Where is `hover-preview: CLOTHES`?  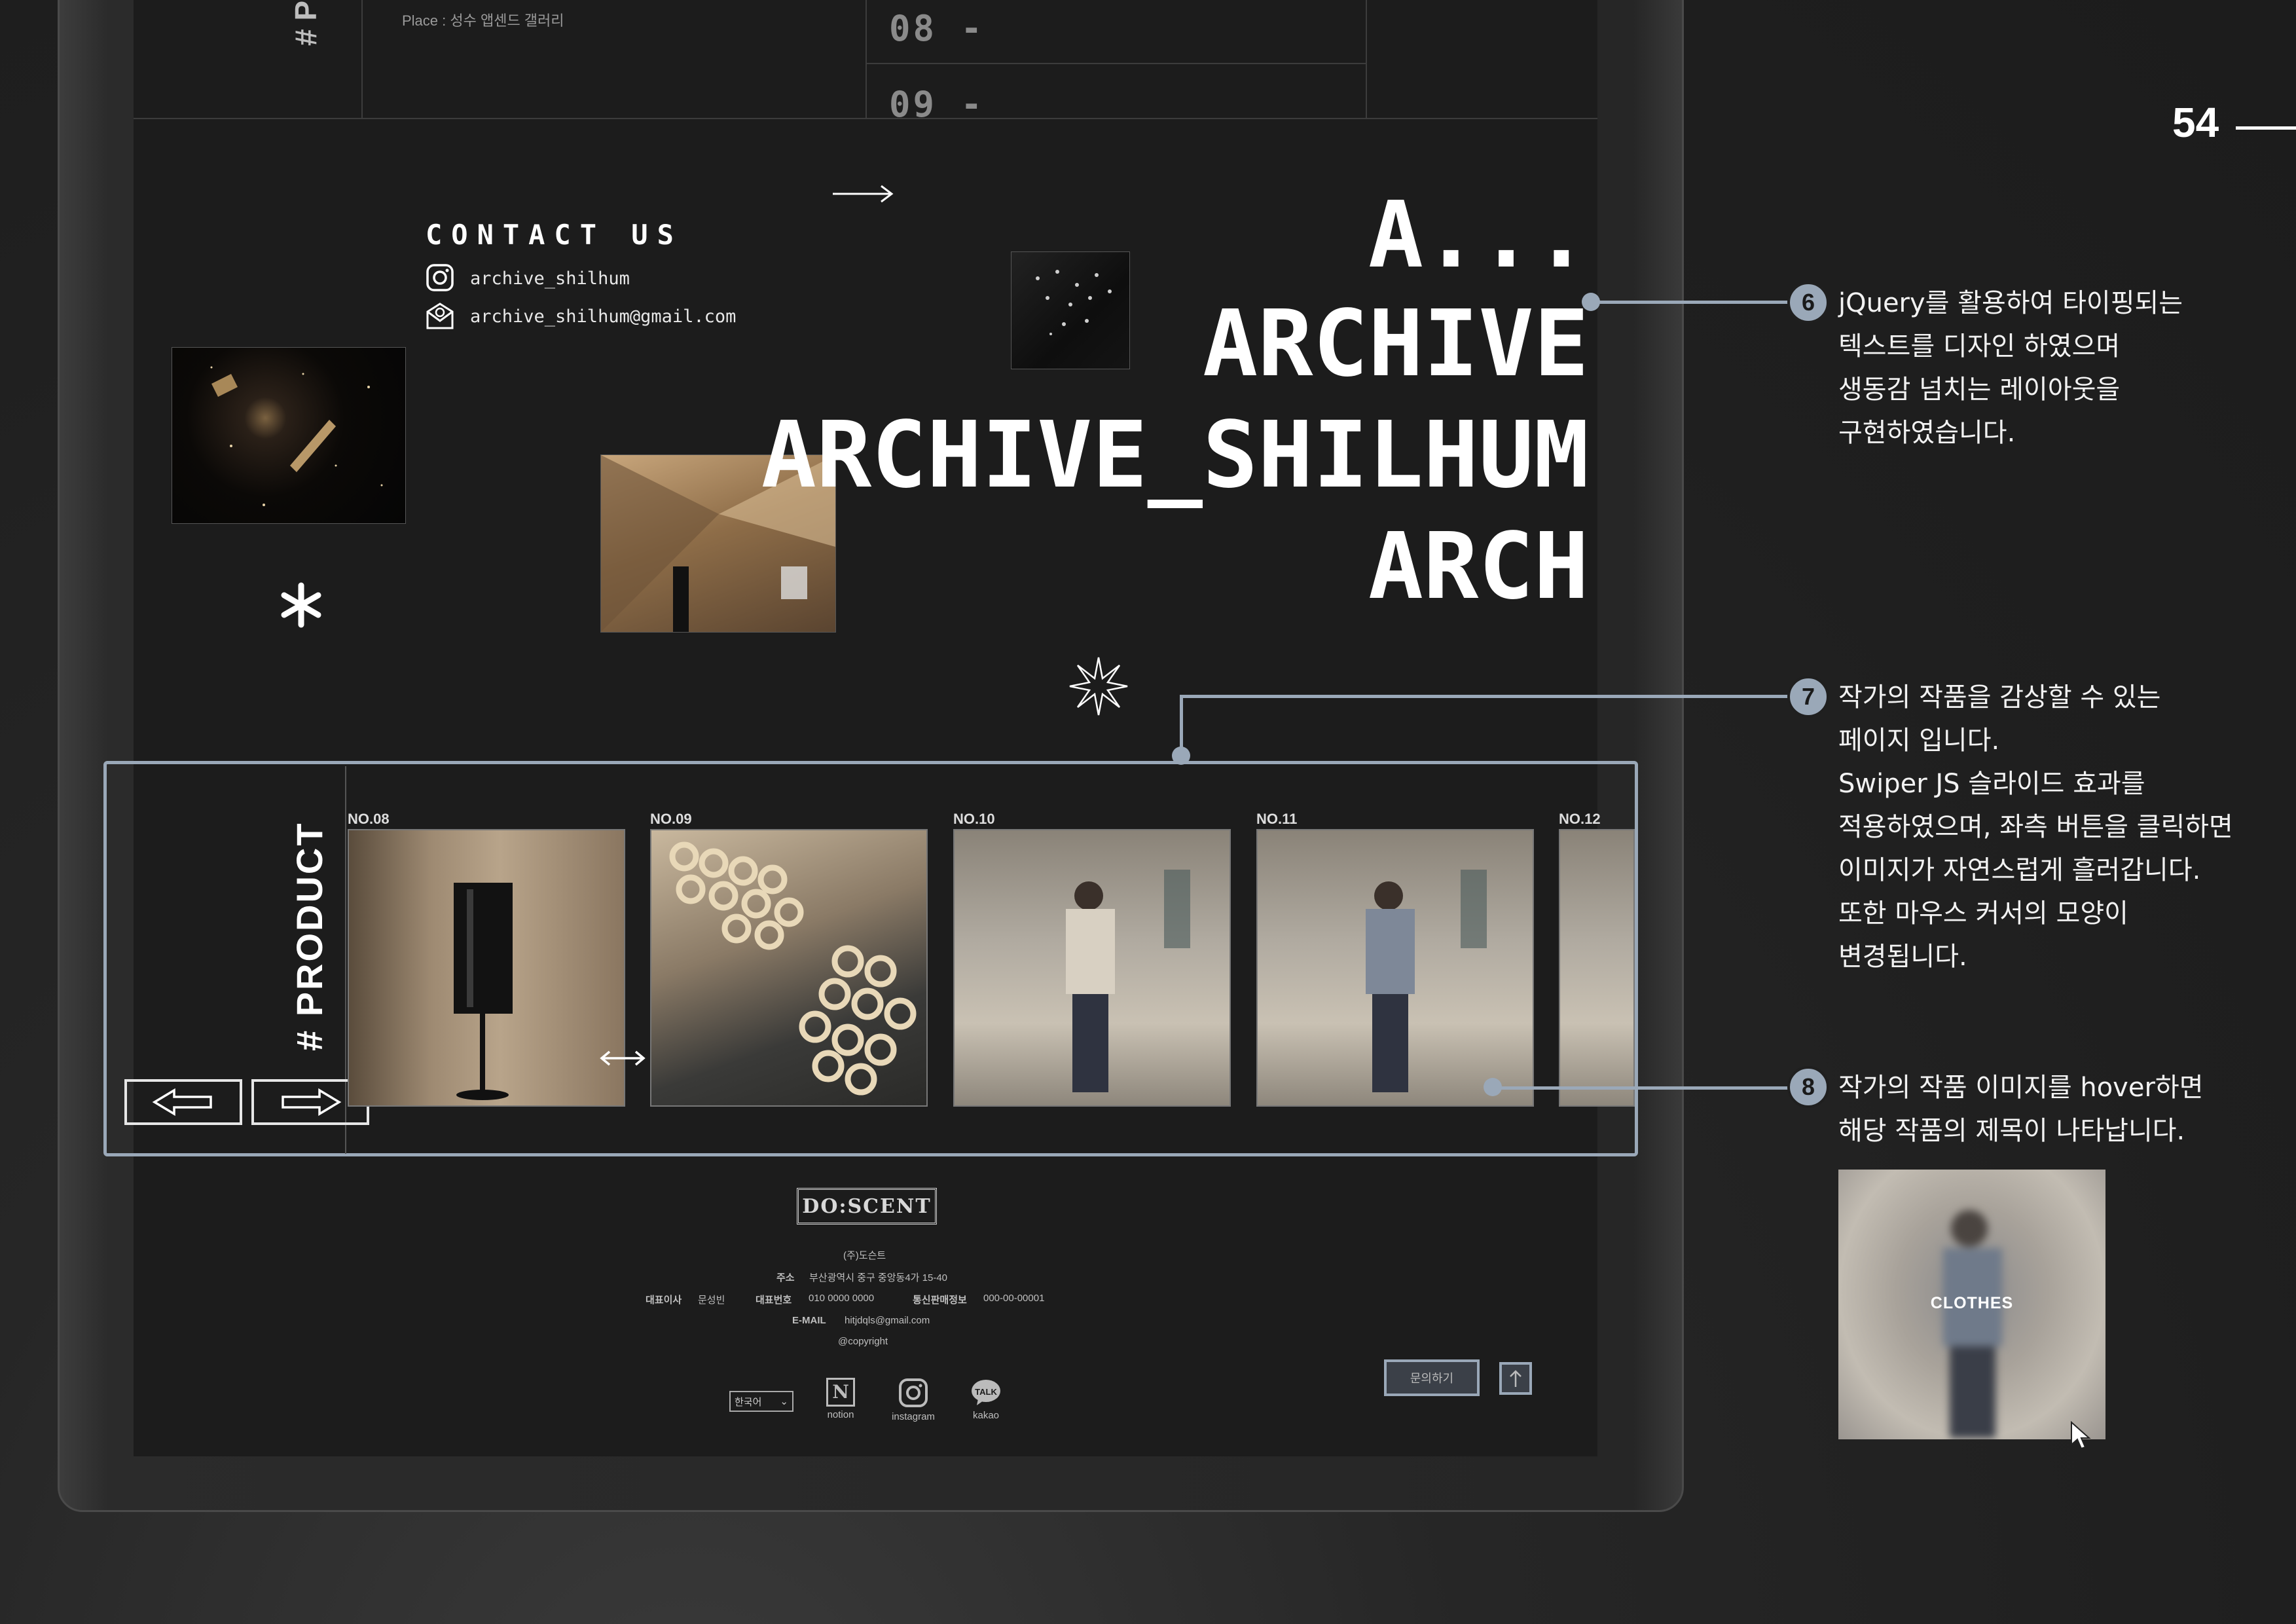 hover-preview: CLOTHES is located at coordinates (1971, 1304).